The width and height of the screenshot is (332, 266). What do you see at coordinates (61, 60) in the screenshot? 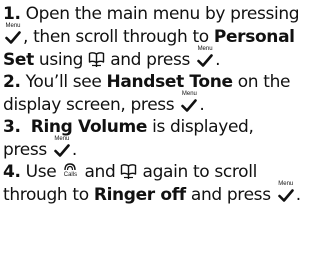
I see `step-text: using` at bounding box center [61, 60].